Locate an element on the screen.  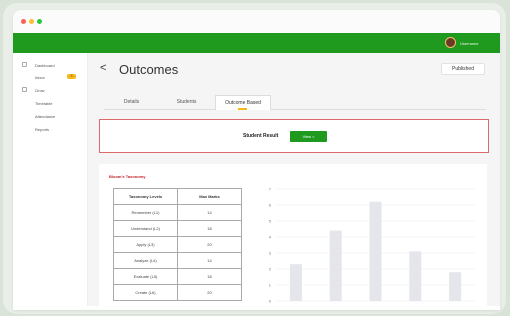
y-tick-label: 4 is located at coordinates (270, 237).